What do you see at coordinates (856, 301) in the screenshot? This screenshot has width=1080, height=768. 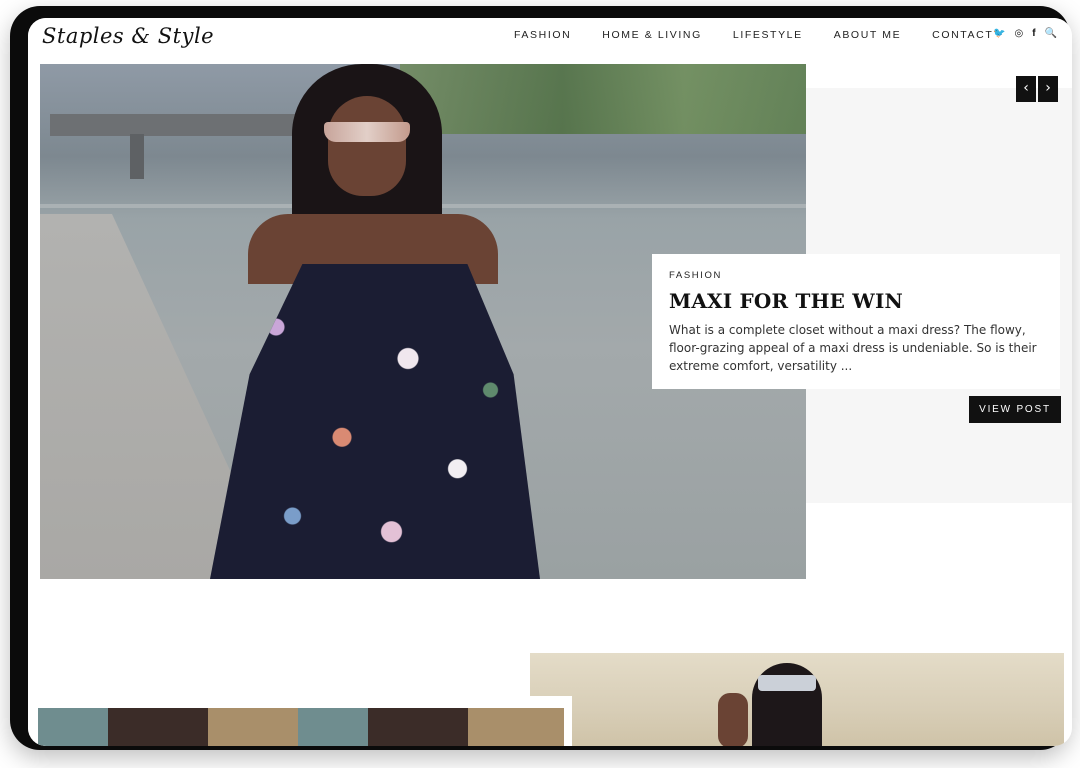 I see `post-title: MAXI FOR THE WIN` at bounding box center [856, 301].